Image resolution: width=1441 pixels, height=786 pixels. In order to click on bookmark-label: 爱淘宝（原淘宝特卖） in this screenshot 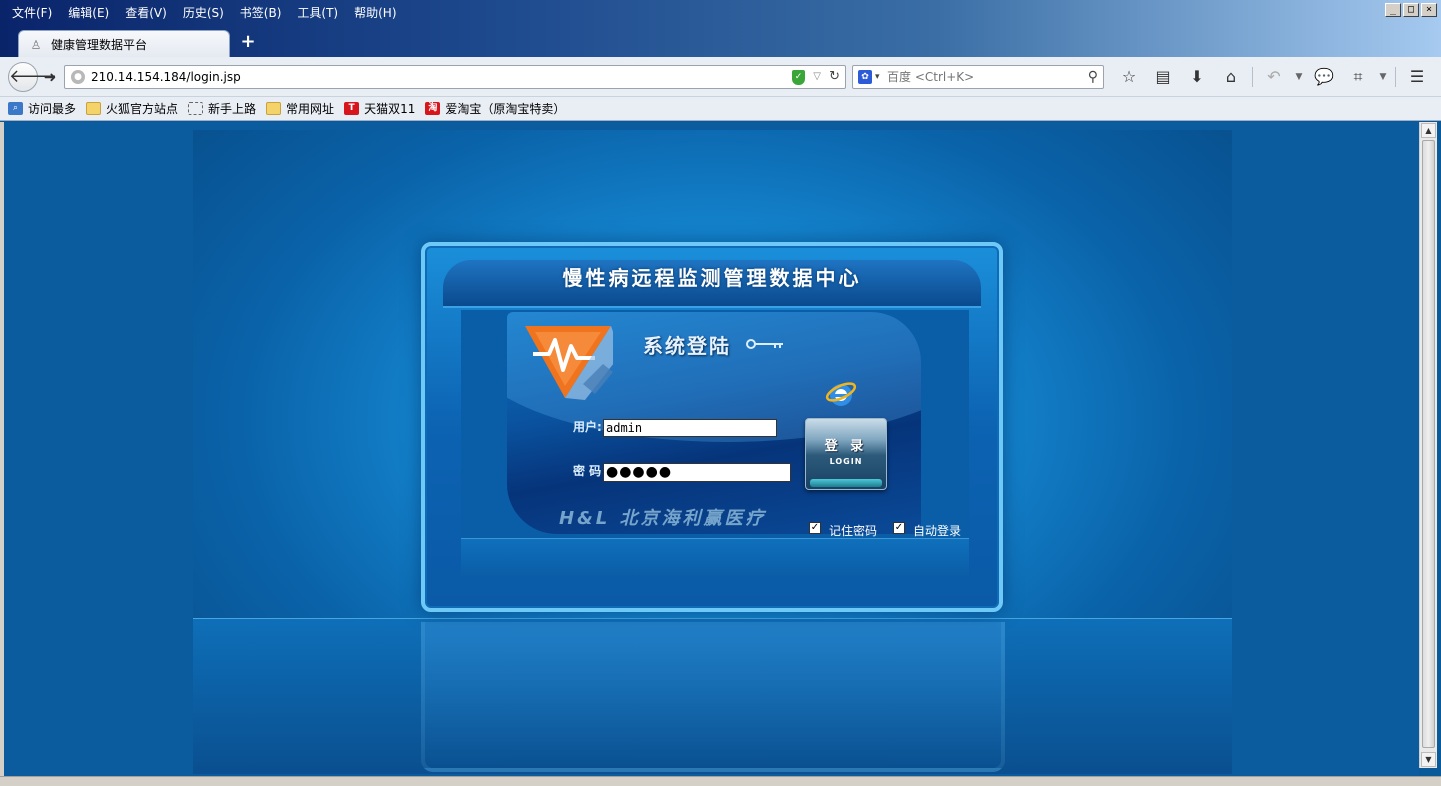, I will do `click(505, 109)`.